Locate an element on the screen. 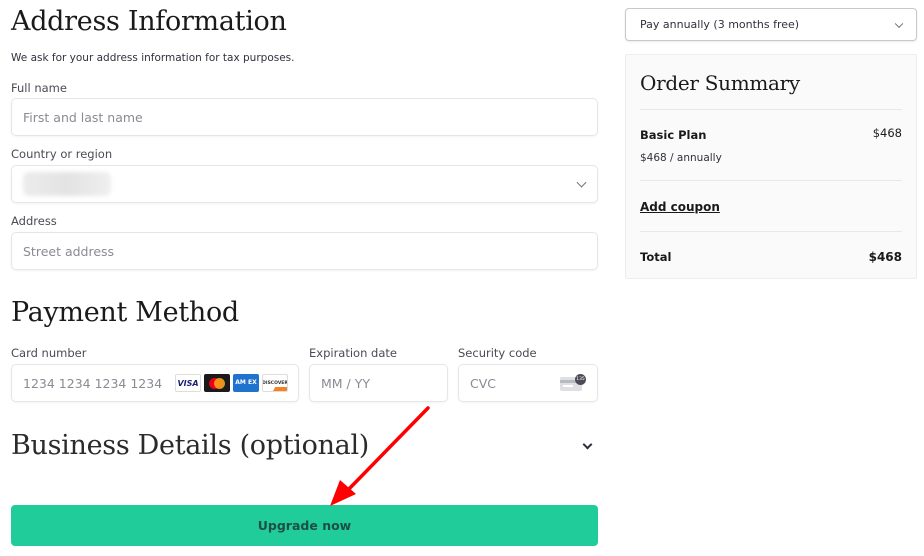 The image size is (924, 556). plan-price: $468 is located at coordinates (887, 133).